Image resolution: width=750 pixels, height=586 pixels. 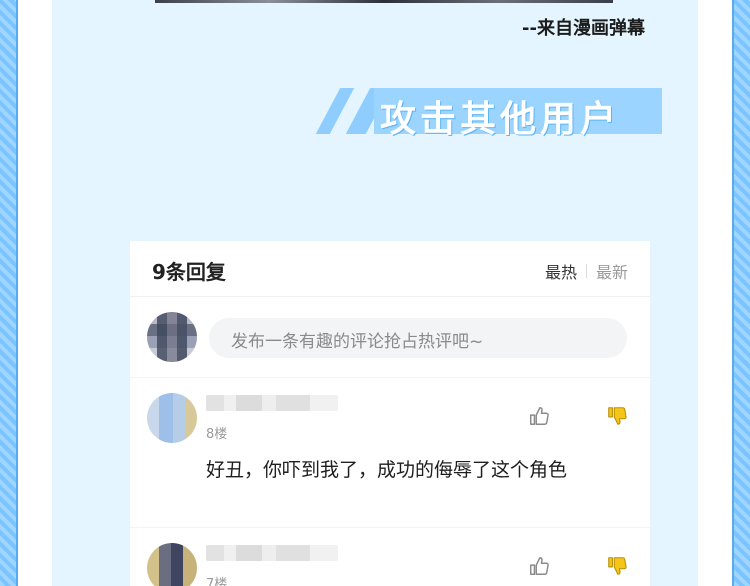 I want to click on comment-text: 好丑，你吓到我了，成功的侮辱了这个角色, so click(x=387, y=470).